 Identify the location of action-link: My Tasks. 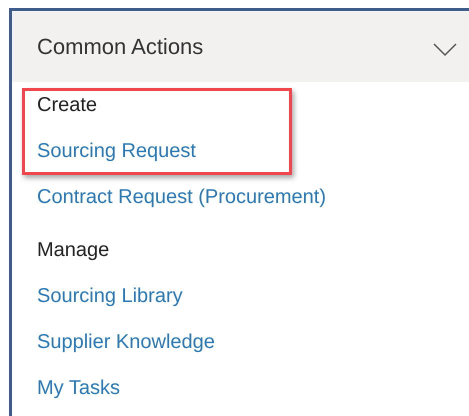
(78, 388).